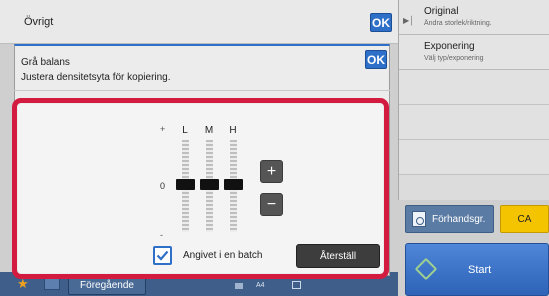 This screenshot has height=296, width=549. Describe the element at coordinates (271, 171) in the screenshot. I see `increase-button: +` at that location.